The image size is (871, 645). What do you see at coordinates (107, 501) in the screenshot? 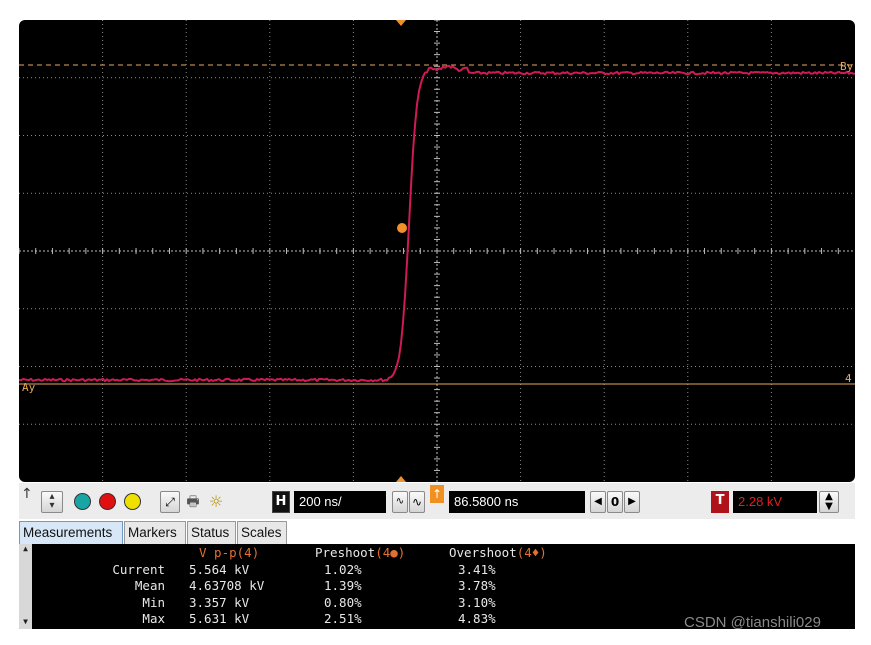
I see `color-dot-red` at bounding box center [107, 501].